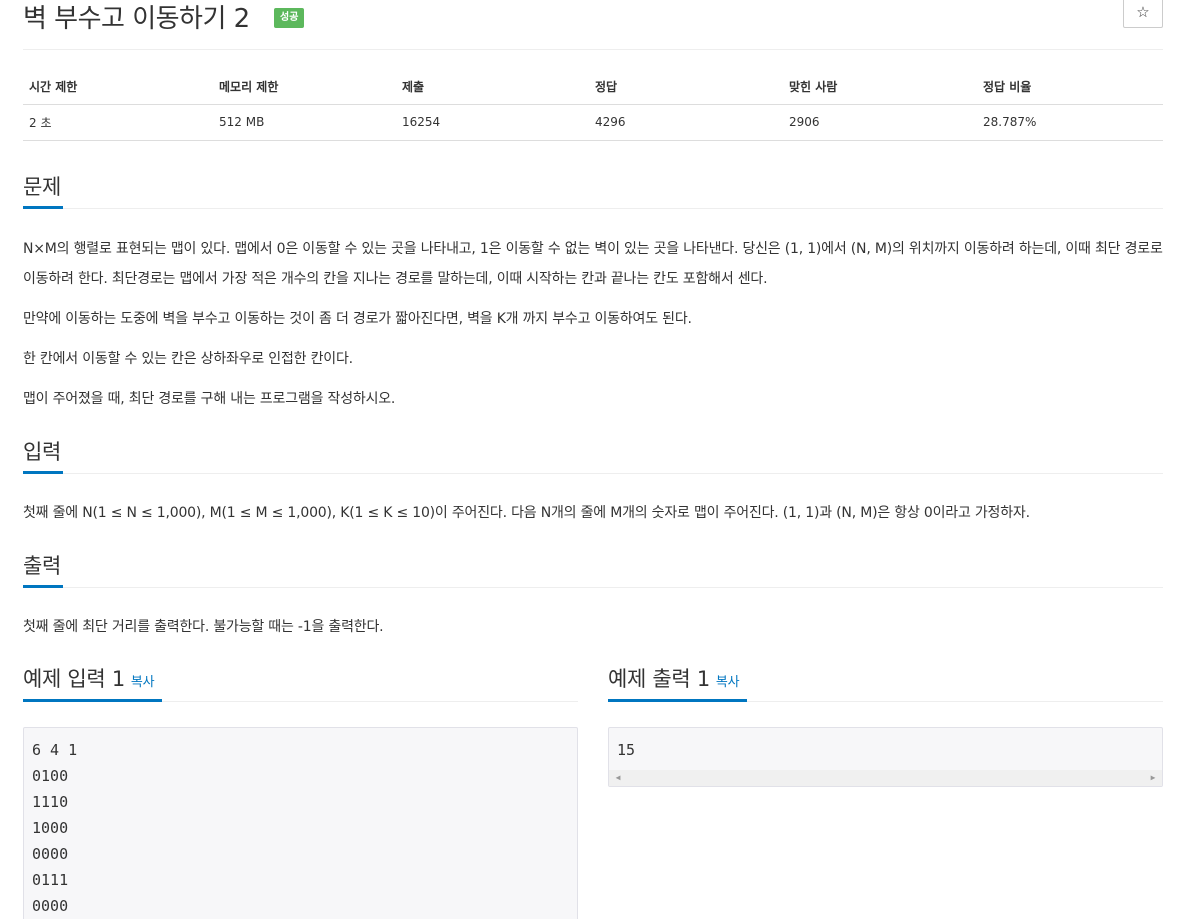 The width and height of the screenshot is (1203, 919). What do you see at coordinates (1070, 122) in the screenshot?
I see `value-accept-rate: 28.787%` at bounding box center [1070, 122].